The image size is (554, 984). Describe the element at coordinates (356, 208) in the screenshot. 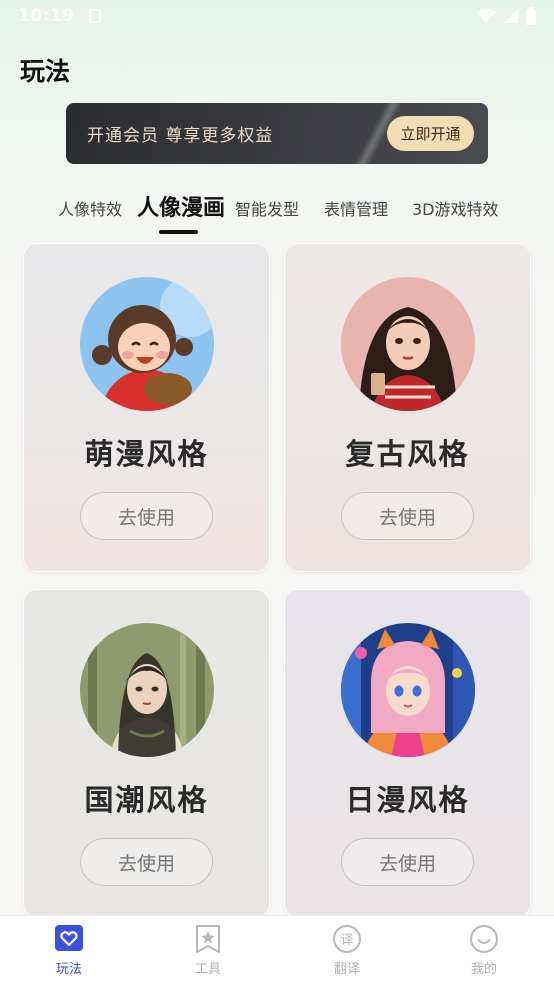

I see `tab-expression: 表情管理` at that location.